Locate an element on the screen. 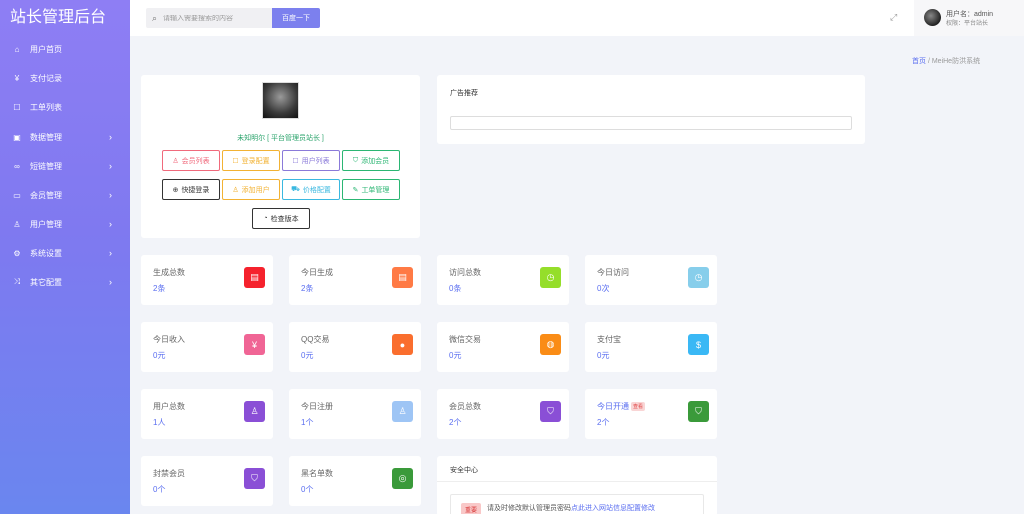 This screenshot has width=1024, height=514. login-config-button: ☐ 登录配置 is located at coordinates (251, 160).